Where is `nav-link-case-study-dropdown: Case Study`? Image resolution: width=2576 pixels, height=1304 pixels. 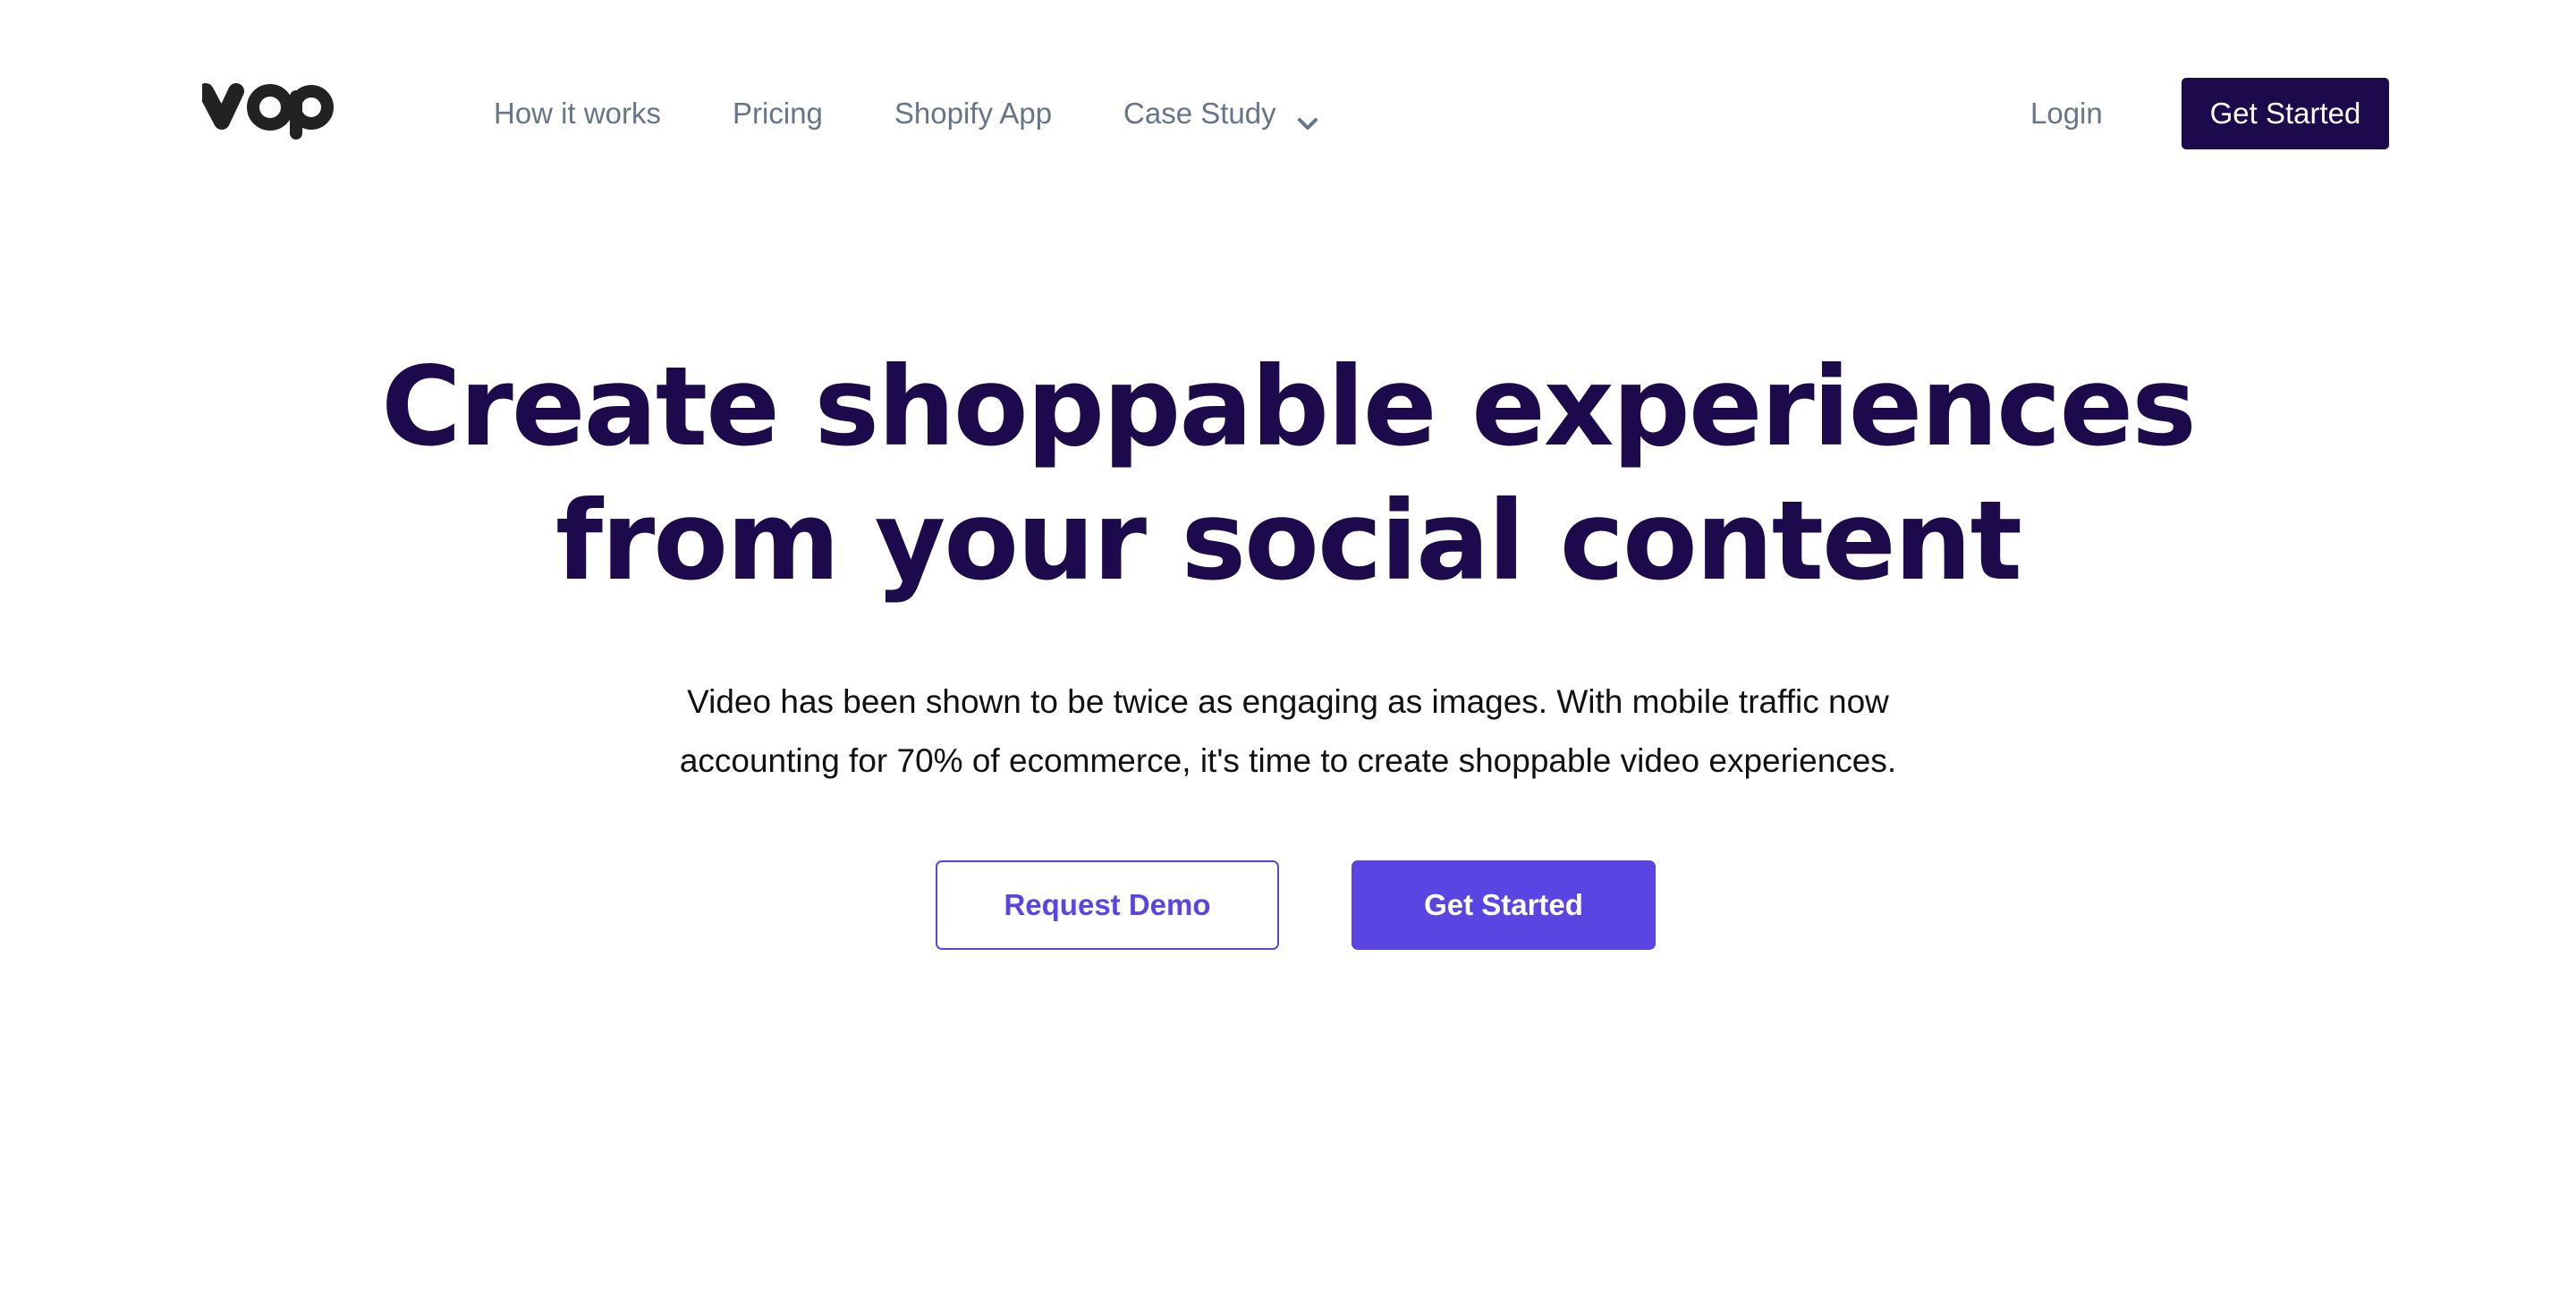 nav-link-case-study-dropdown: Case Study is located at coordinates (1221, 114).